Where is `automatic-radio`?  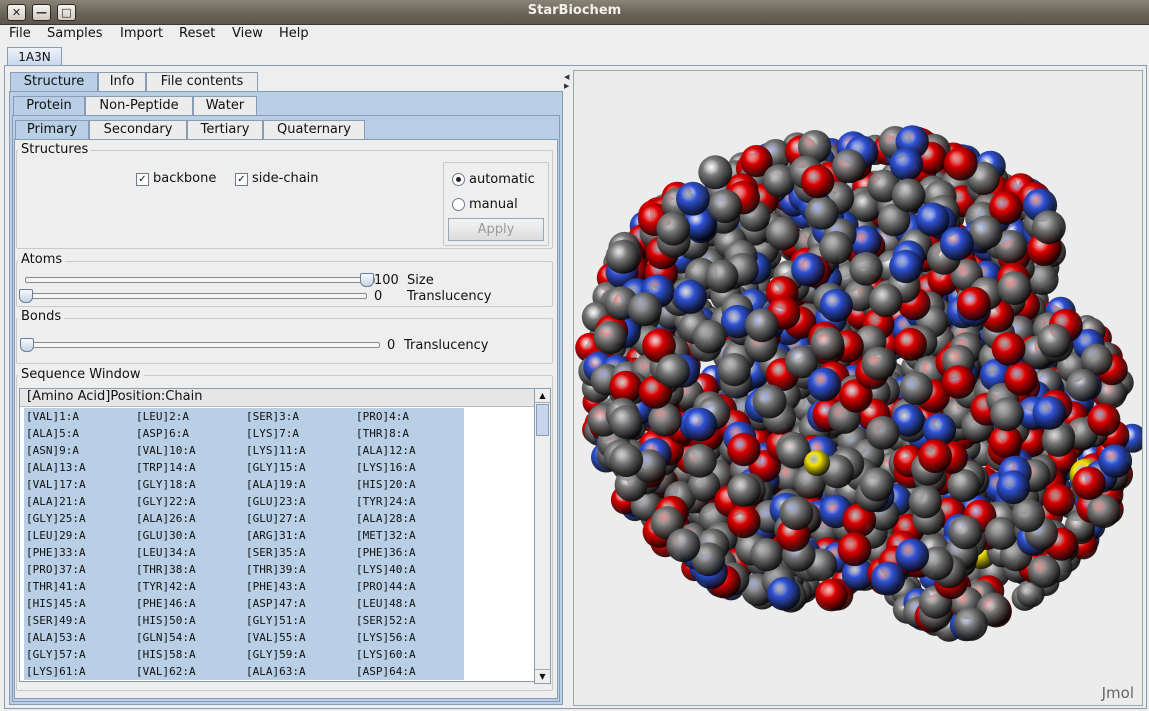
automatic-radio is located at coordinates (458, 179).